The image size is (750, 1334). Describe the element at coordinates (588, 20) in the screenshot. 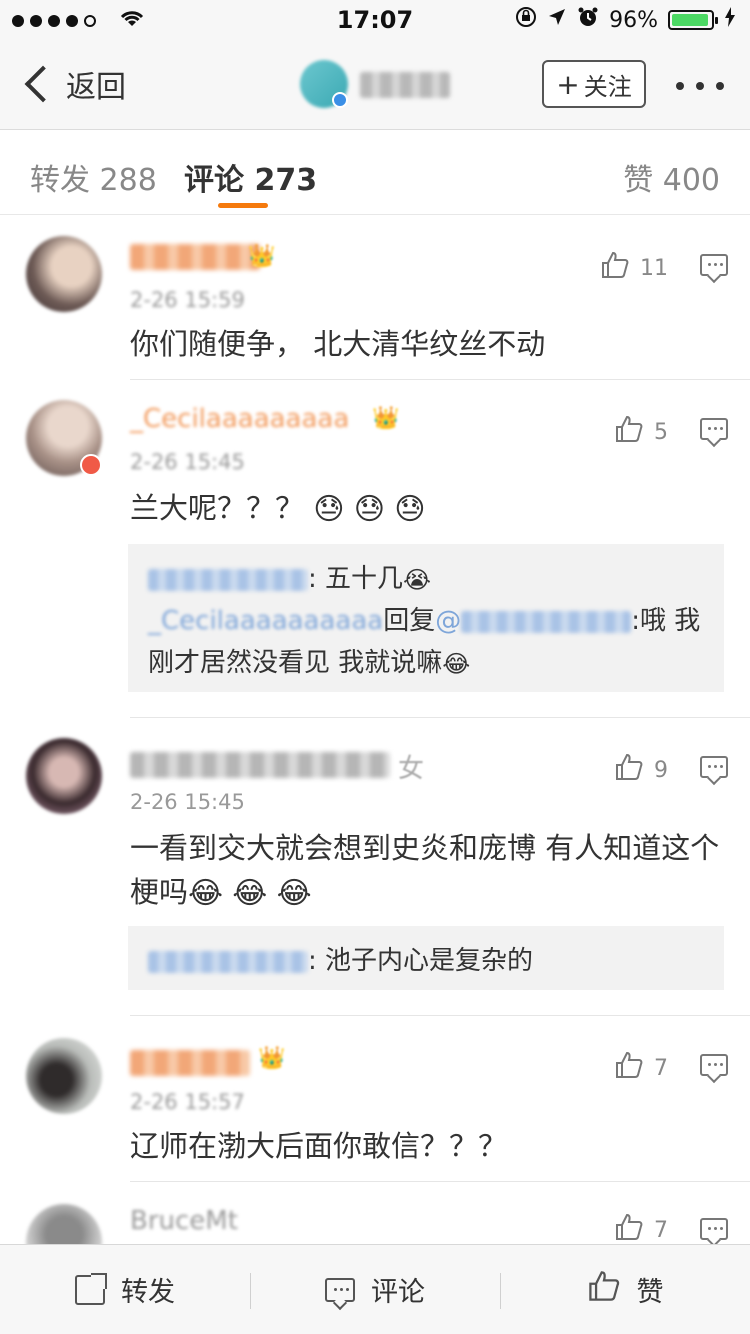

I see `alarm-icon` at that location.